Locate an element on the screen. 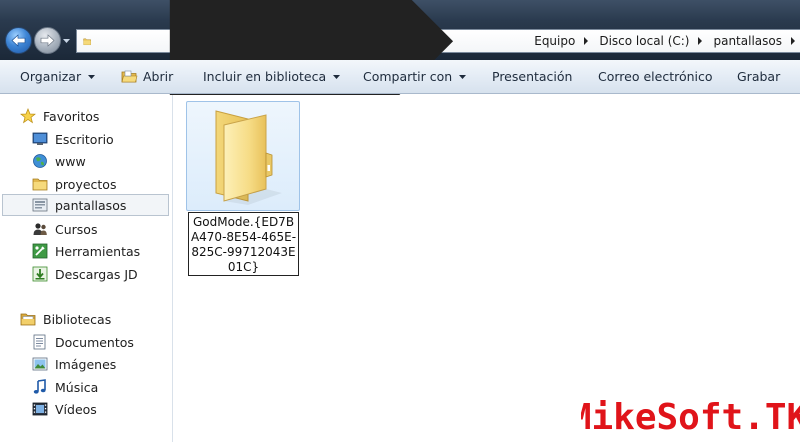 This screenshot has height=442, width=800. sidebar-item-label: Documentos is located at coordinates (94, 342).